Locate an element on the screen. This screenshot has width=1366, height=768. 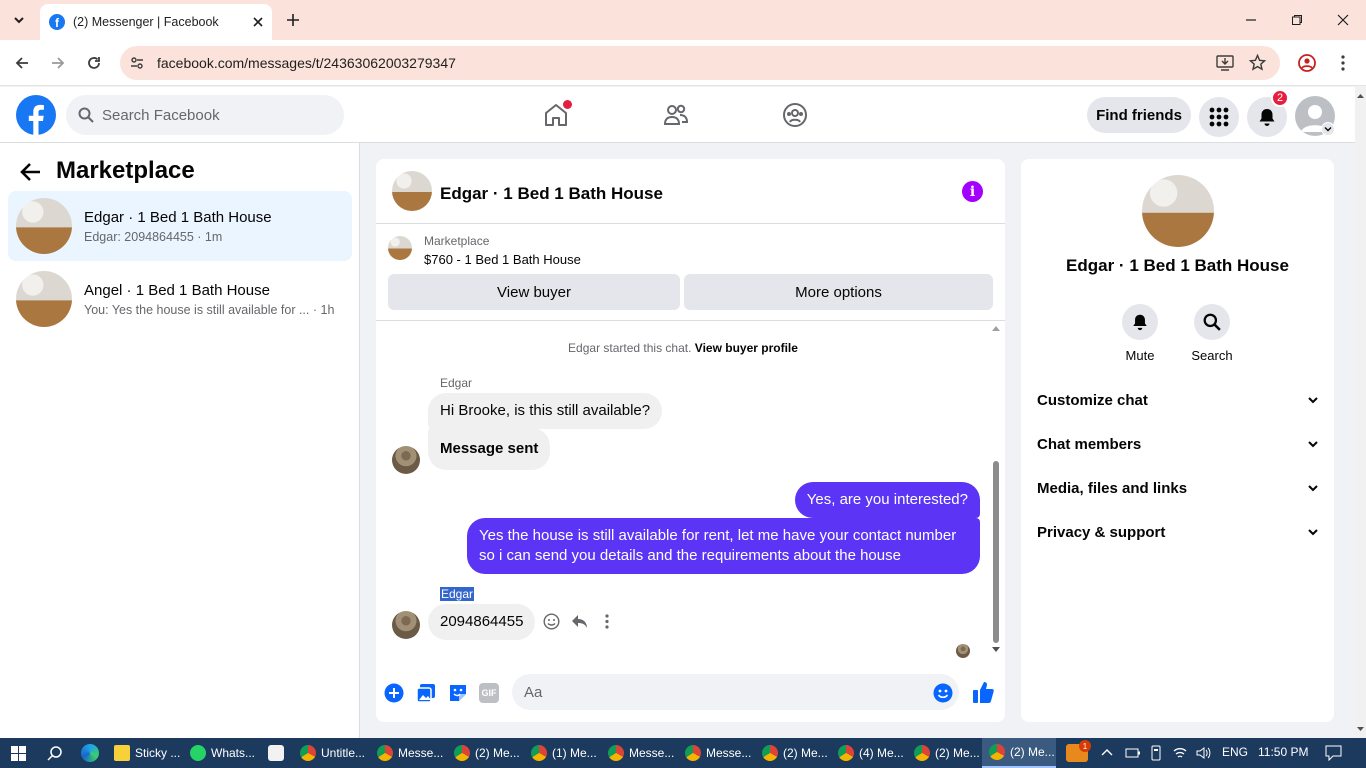
account-chevron-down-icon is located at coordinates (1328, 129).